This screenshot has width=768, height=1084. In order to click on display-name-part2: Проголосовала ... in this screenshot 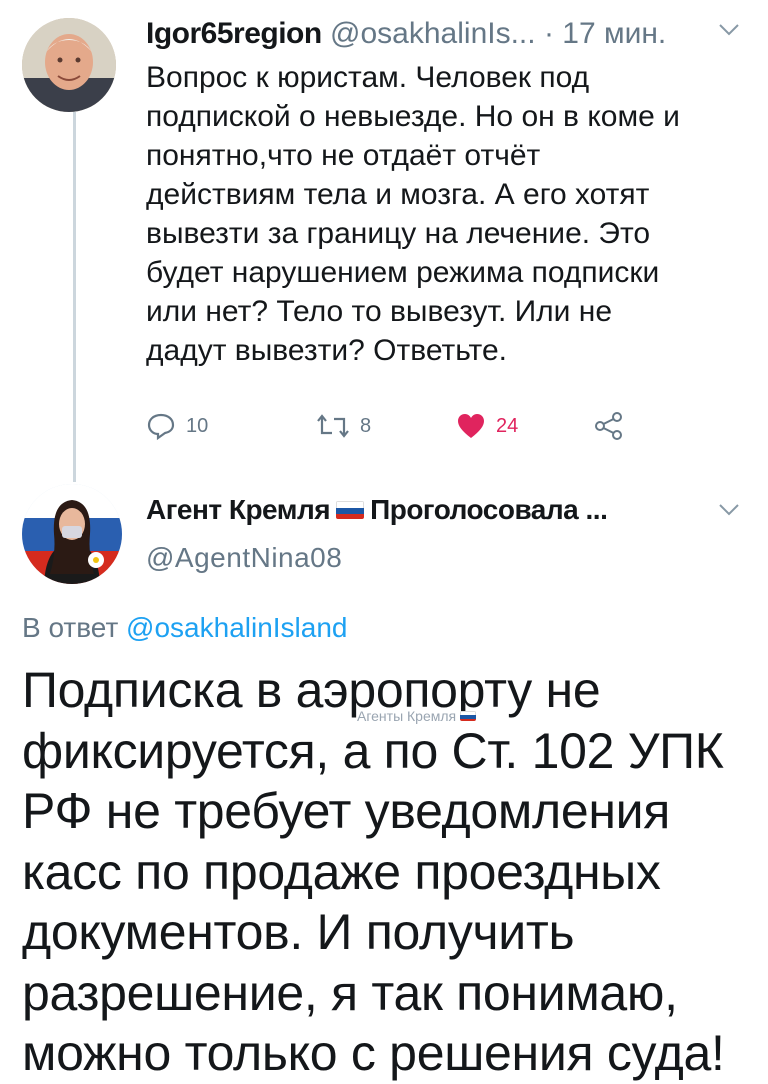, I will do `click(489, 509)`.